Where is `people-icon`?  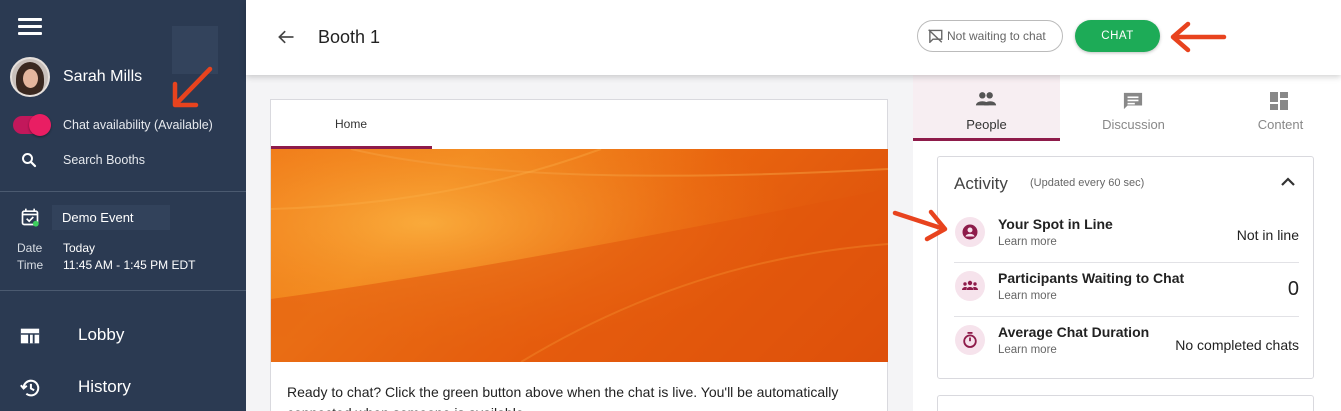
people-icon is located at coordinates (986, 99).